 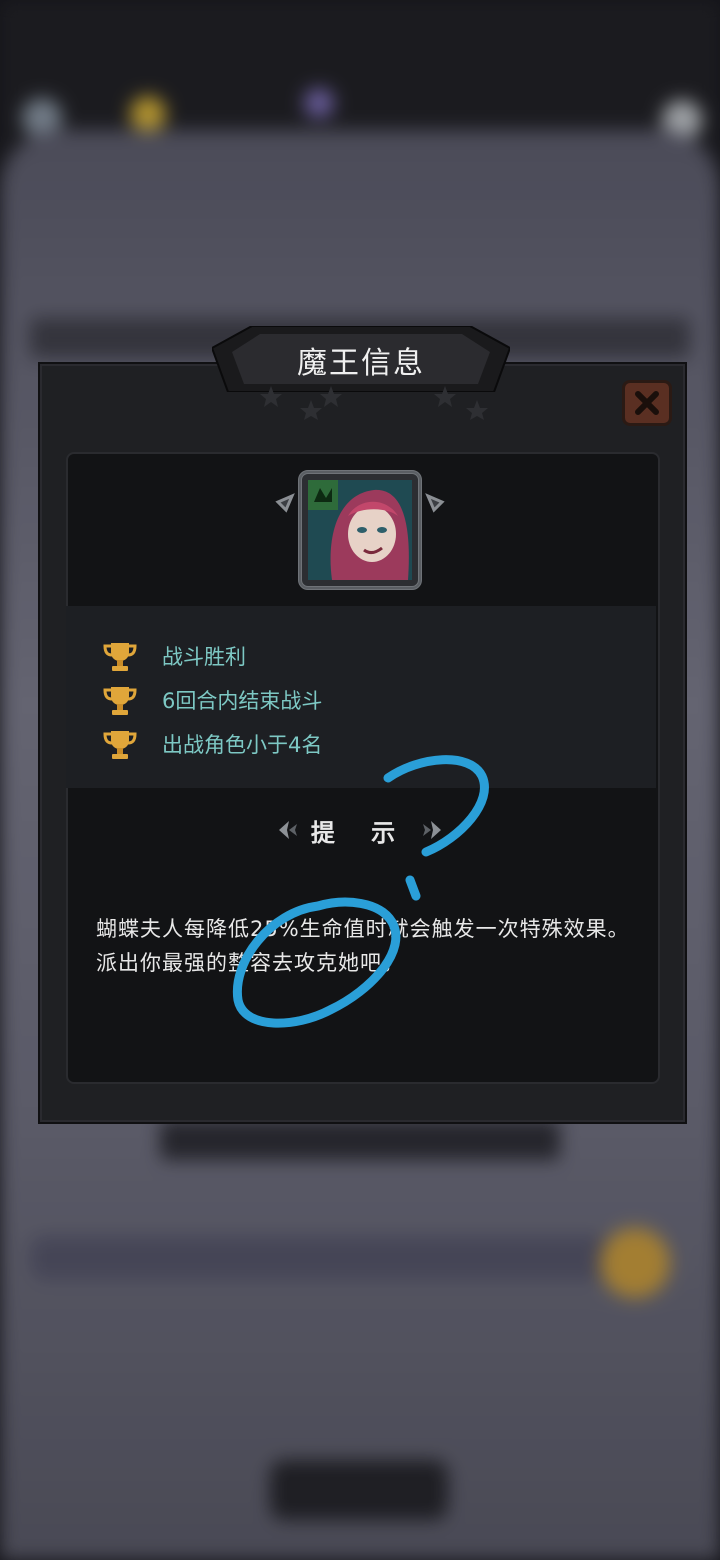 What do you see at coordinates (360, 891) in the screenshot?
I see `hand-drawn-annotation` at bounding box center [360, 891].